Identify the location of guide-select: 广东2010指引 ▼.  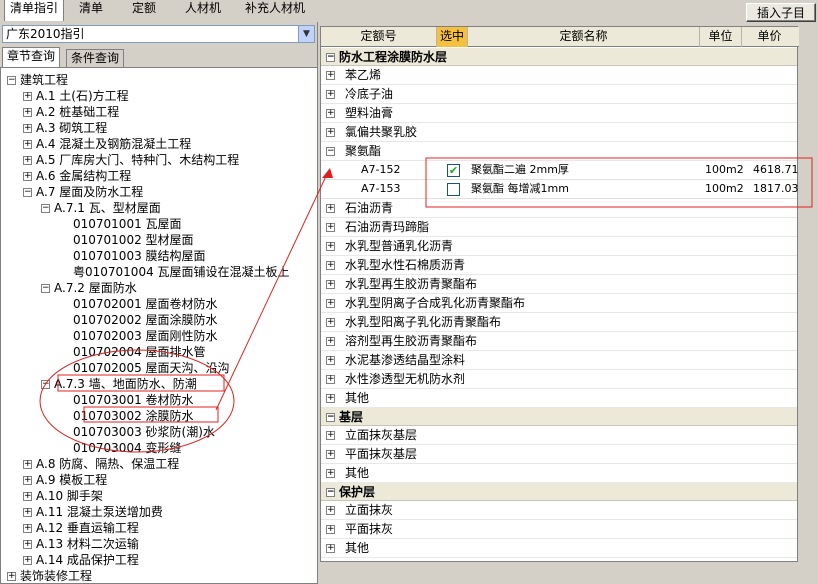
(158, 34).